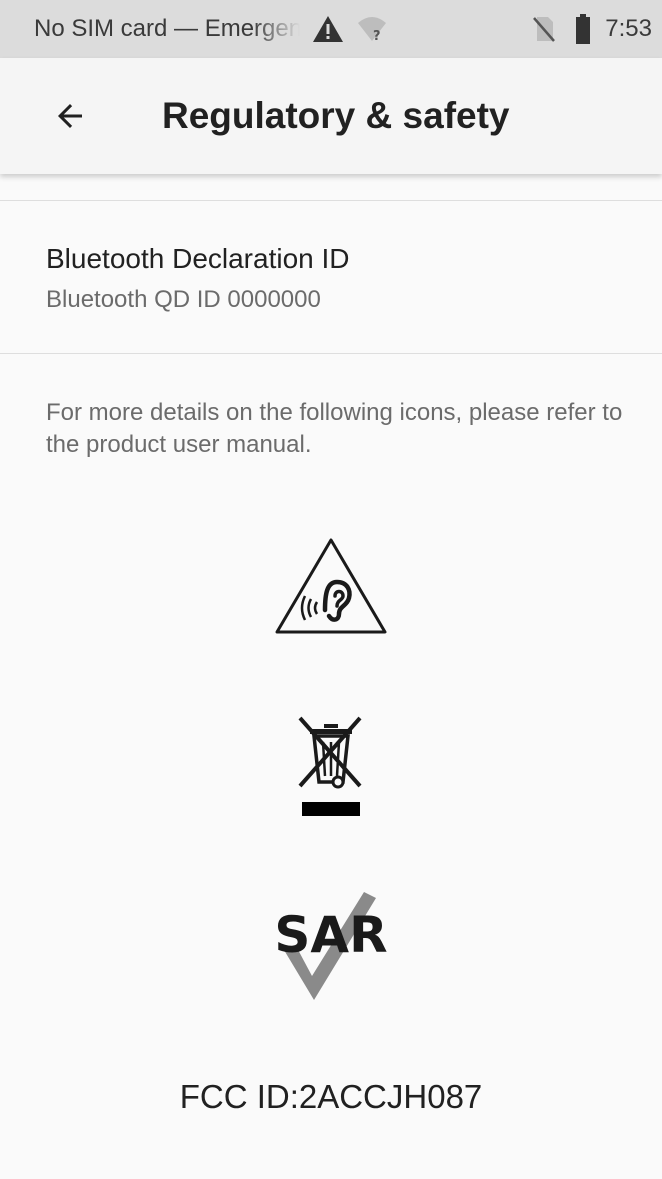  I want to click on sar-logo-text: SAR, so click(330, 935).